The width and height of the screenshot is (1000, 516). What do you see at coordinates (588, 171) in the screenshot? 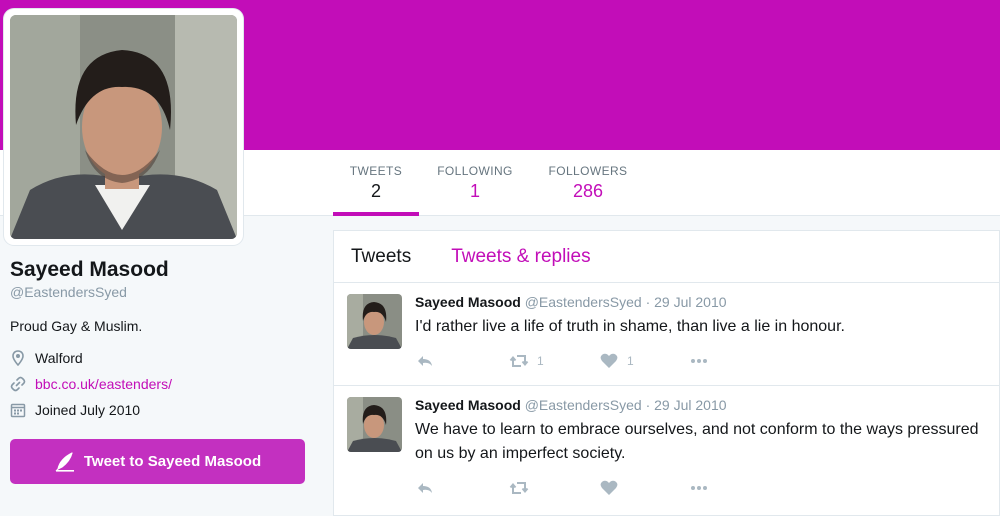
I see `nav-followers-label: FOLLOWERS` at bounding box center [588, 171].